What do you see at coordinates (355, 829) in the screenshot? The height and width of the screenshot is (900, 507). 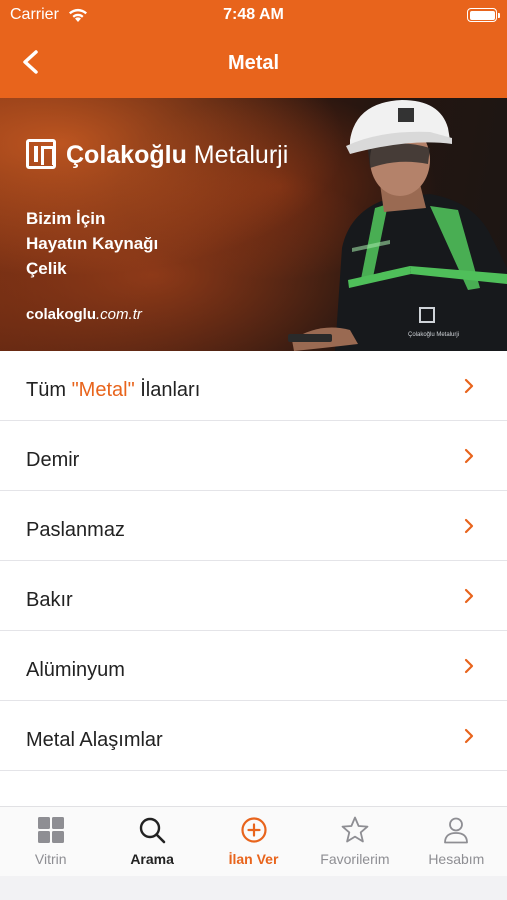 I see `star-icon` at bounding box center [355, 829].